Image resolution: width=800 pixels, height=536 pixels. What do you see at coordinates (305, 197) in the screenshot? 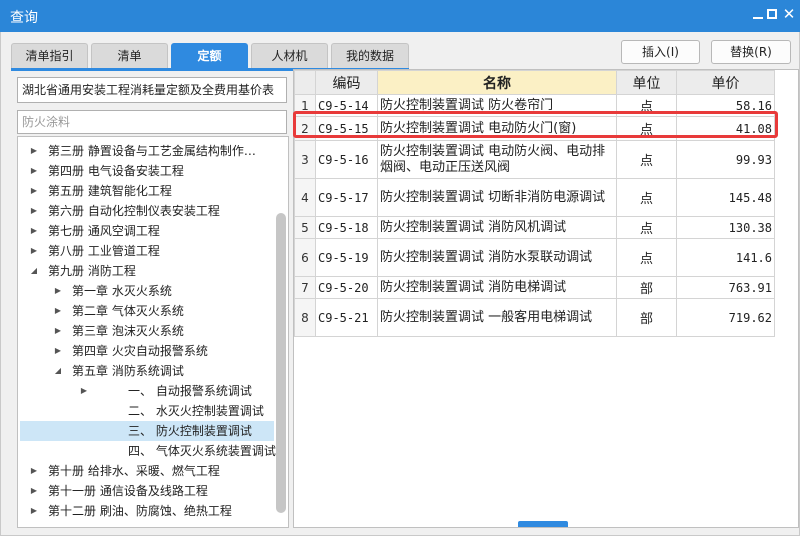
I see `row-index: 4` at bounding box center [305, 197].